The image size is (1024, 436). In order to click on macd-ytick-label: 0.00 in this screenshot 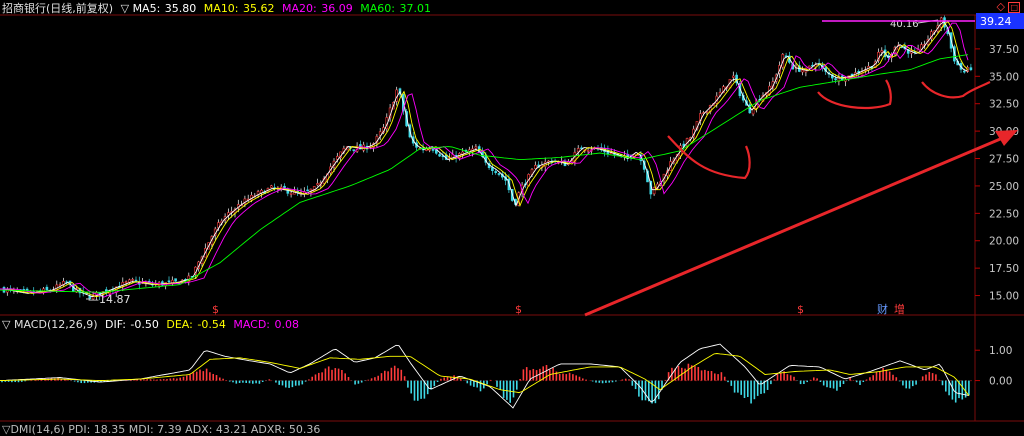, I will do `click(1000, 382)`.